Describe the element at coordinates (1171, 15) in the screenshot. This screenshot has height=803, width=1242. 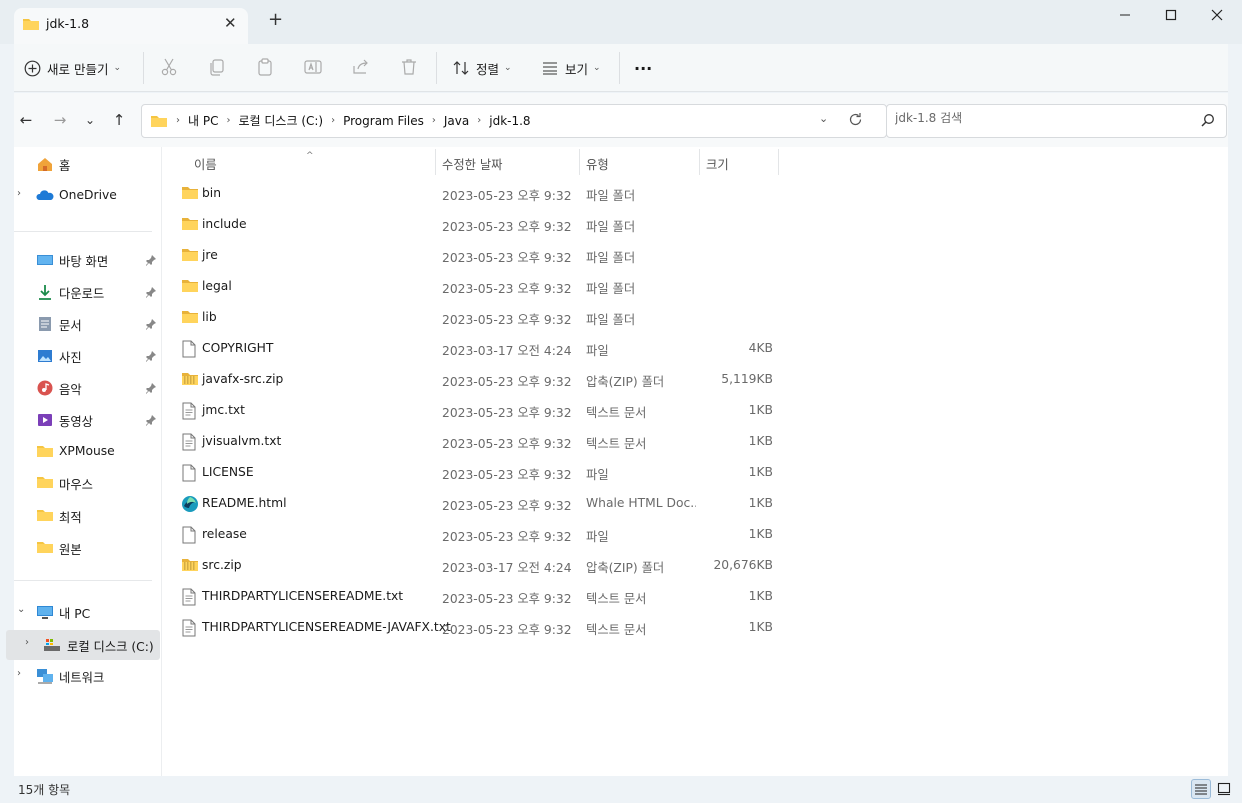
I see `maximize-button` at that location.